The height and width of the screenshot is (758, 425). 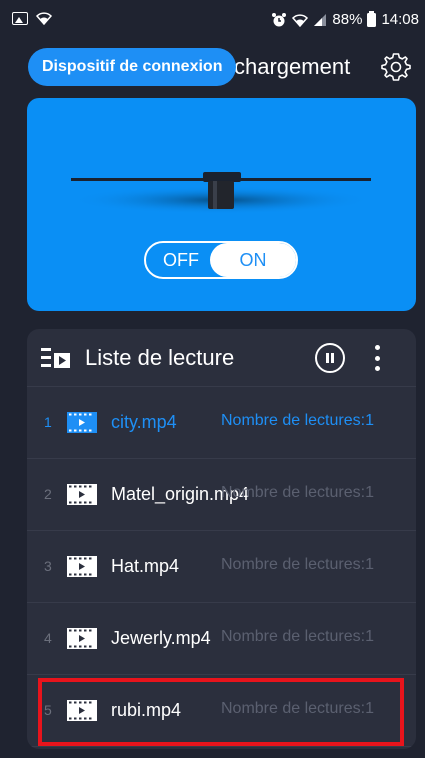 What do you see at coordinates (48, 710) in the screenshot?
I see `row-number: 5` at bounding box center [48, 710].